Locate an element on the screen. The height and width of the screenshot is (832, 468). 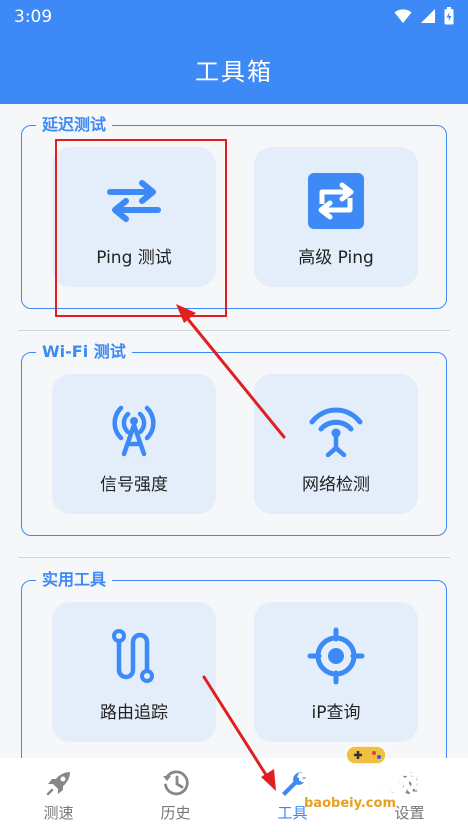
network-check-tile: 网络检测 is located at coordinates (336, 444).